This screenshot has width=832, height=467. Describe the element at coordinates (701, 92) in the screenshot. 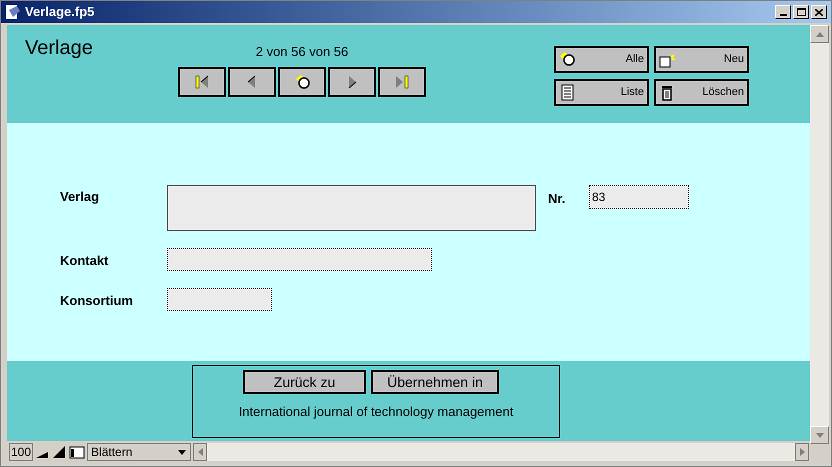

I see `action-button: Löschen` at that location.